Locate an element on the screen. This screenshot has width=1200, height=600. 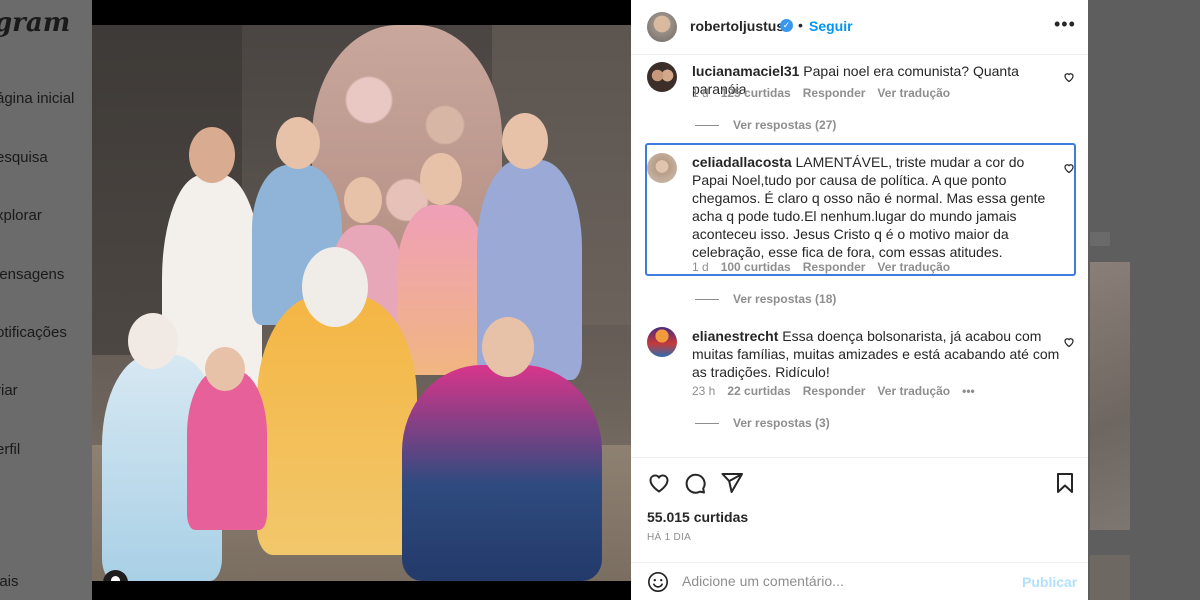
comment-input is located at coordinates (842, 581).